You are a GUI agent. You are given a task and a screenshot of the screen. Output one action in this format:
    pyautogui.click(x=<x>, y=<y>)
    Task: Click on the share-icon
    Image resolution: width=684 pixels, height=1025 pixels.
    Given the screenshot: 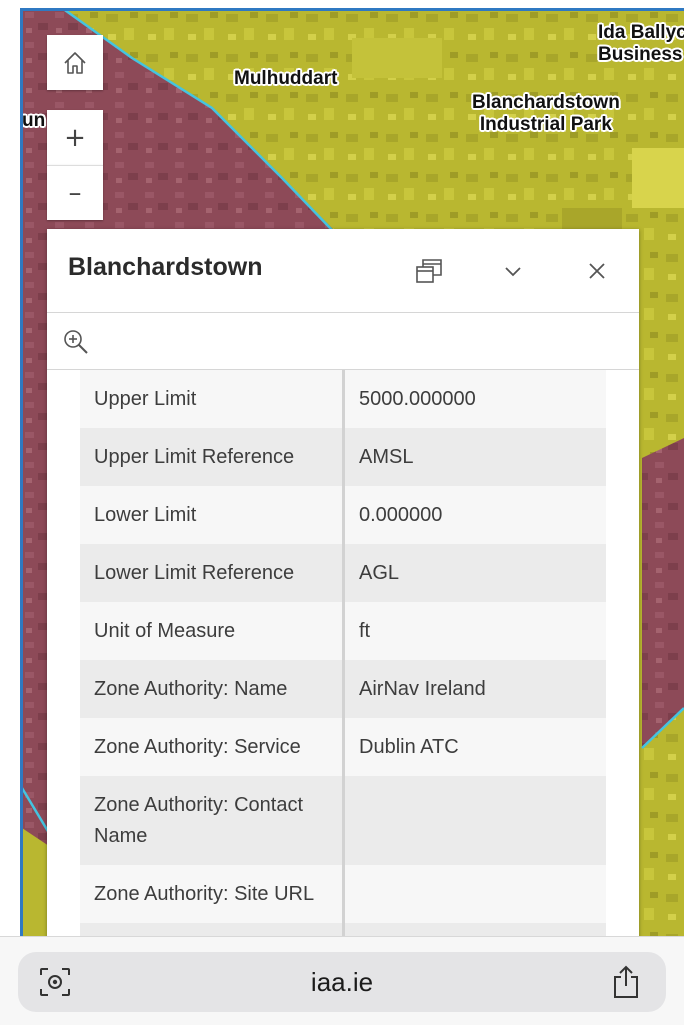 What is the action you would take?
    pyautogui.click(x=626, y=981)
    